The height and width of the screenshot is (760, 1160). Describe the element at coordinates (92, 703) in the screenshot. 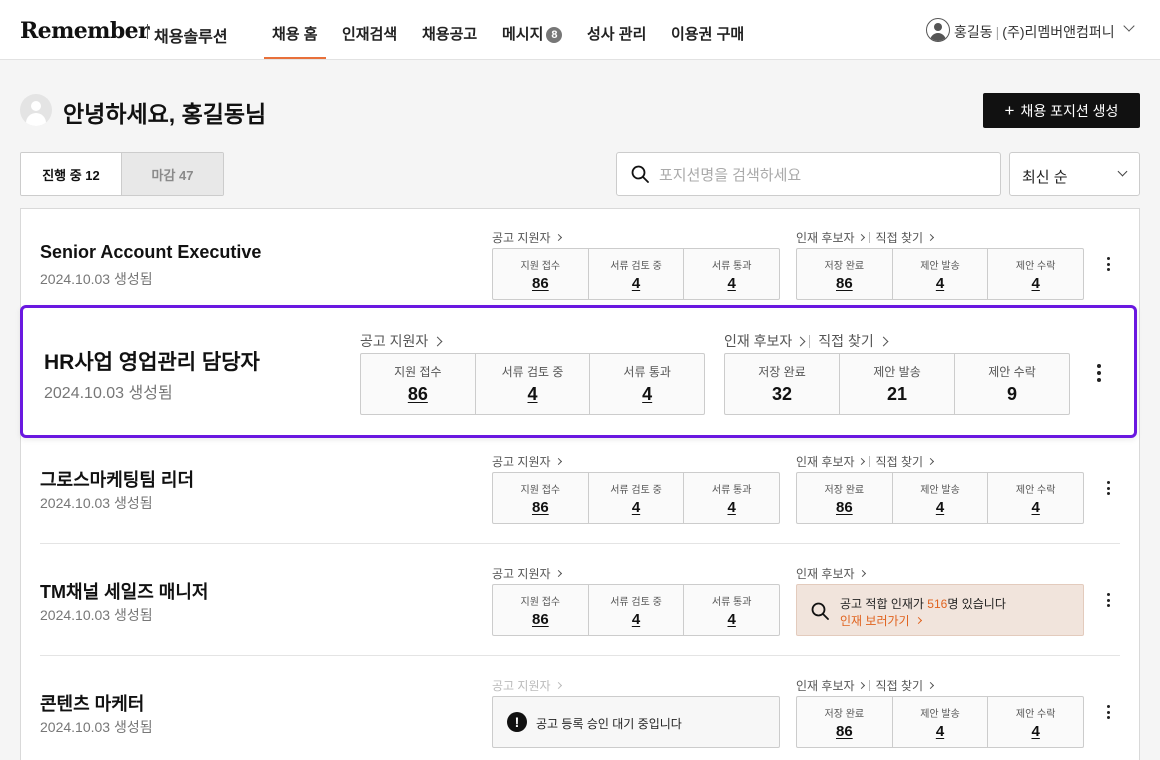

I see `position-title: 콘텐츠 마케터` at that location.